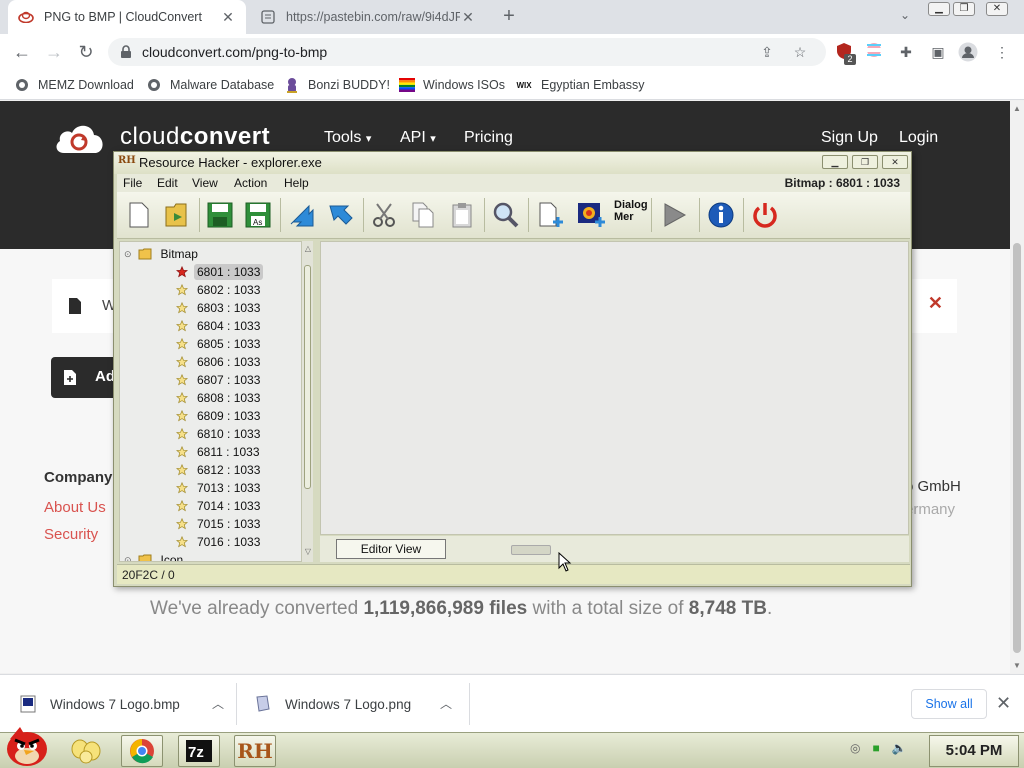  Describe the element at coordinates (250, 183) in the screenshot. I see `menu-action: Action` at that location.